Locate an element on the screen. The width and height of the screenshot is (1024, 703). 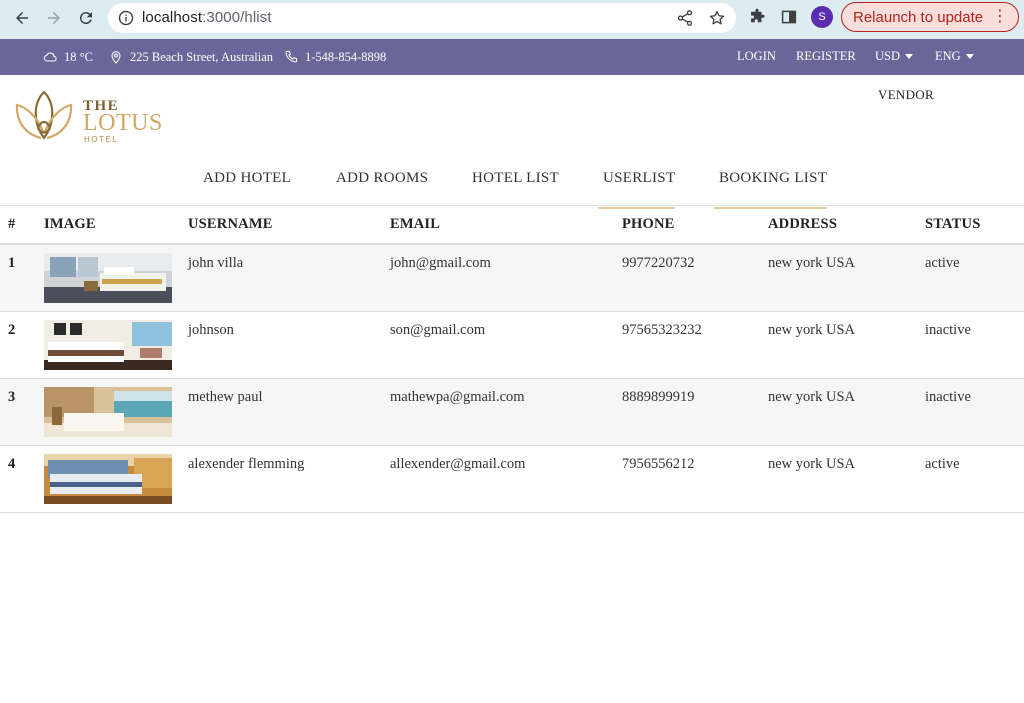
login-link: LOGIN is located at coordinates (756, 56).